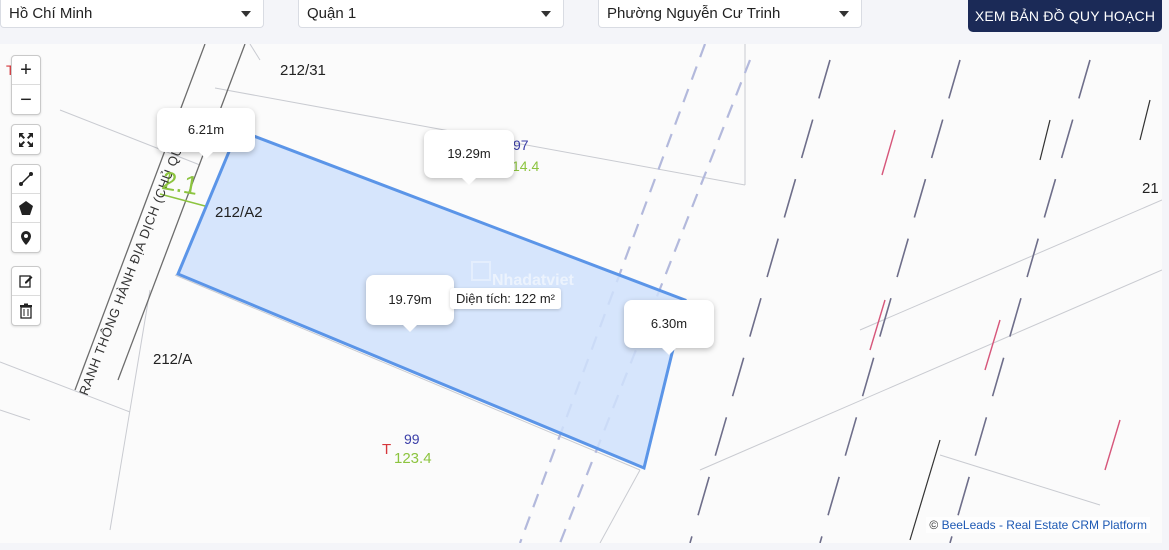 Image resolution: width=1169 pixels, height=550 pixels. I want to click on measure-bottom-edge-value: 19.79m, so click(410, 299).